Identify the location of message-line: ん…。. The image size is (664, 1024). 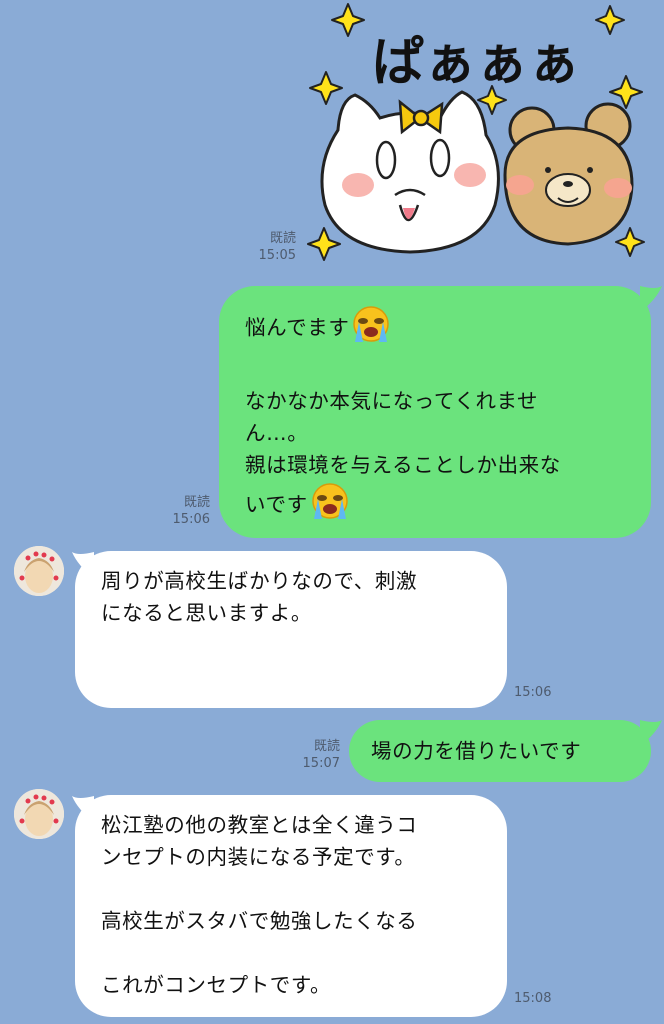
(277, 433).